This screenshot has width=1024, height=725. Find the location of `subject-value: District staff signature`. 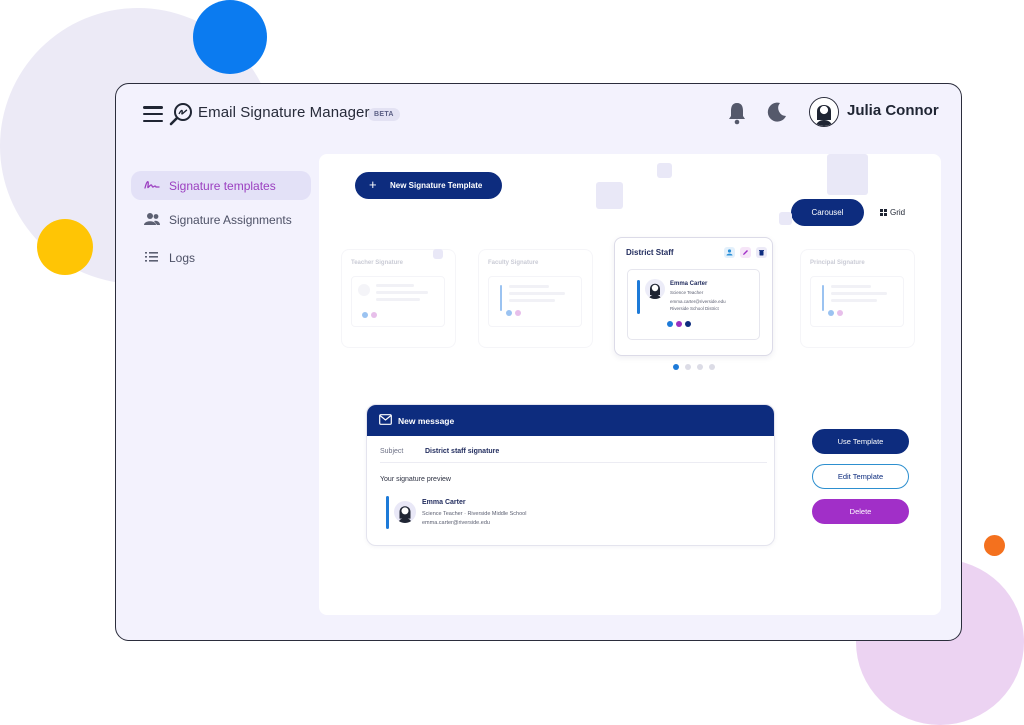

subject-value: District staff signature is located at coordinates (462, 451).